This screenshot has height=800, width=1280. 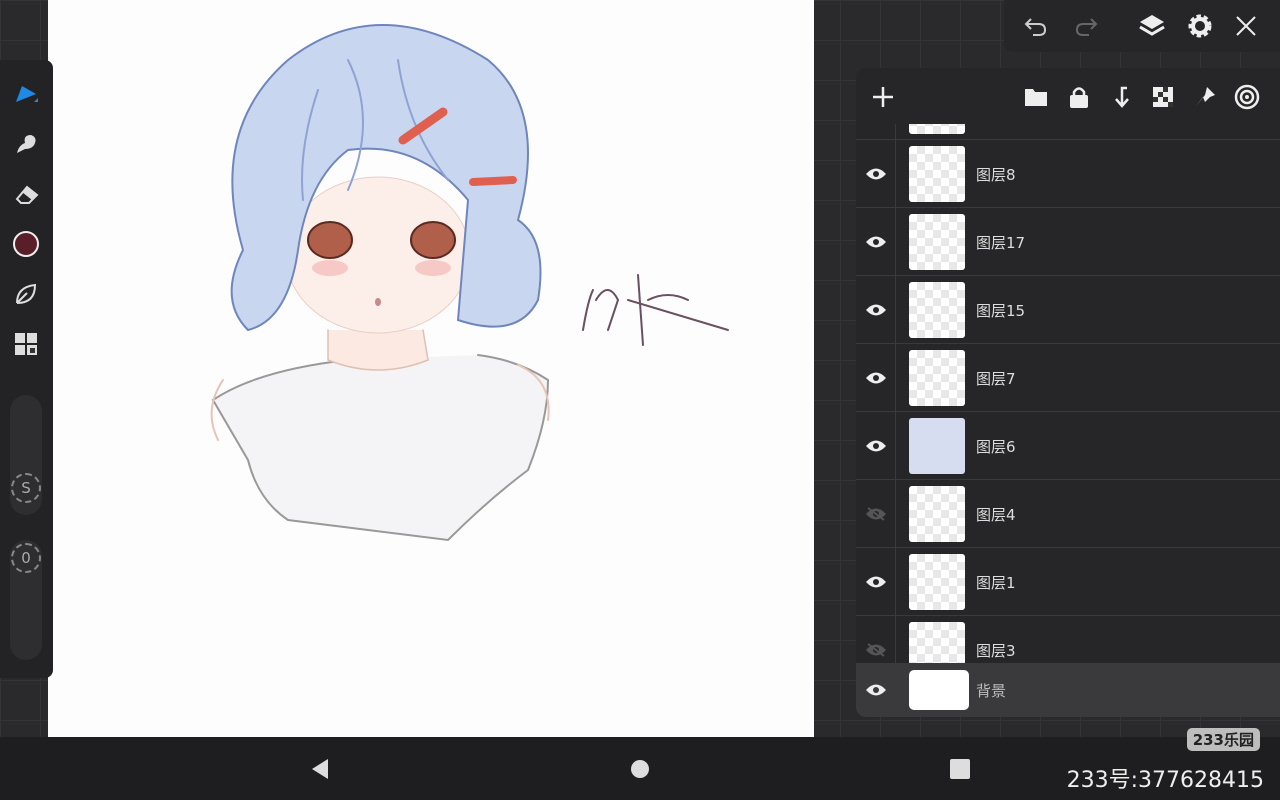 I want to click on layer-name: 图层7, so click(x=996, y=379).